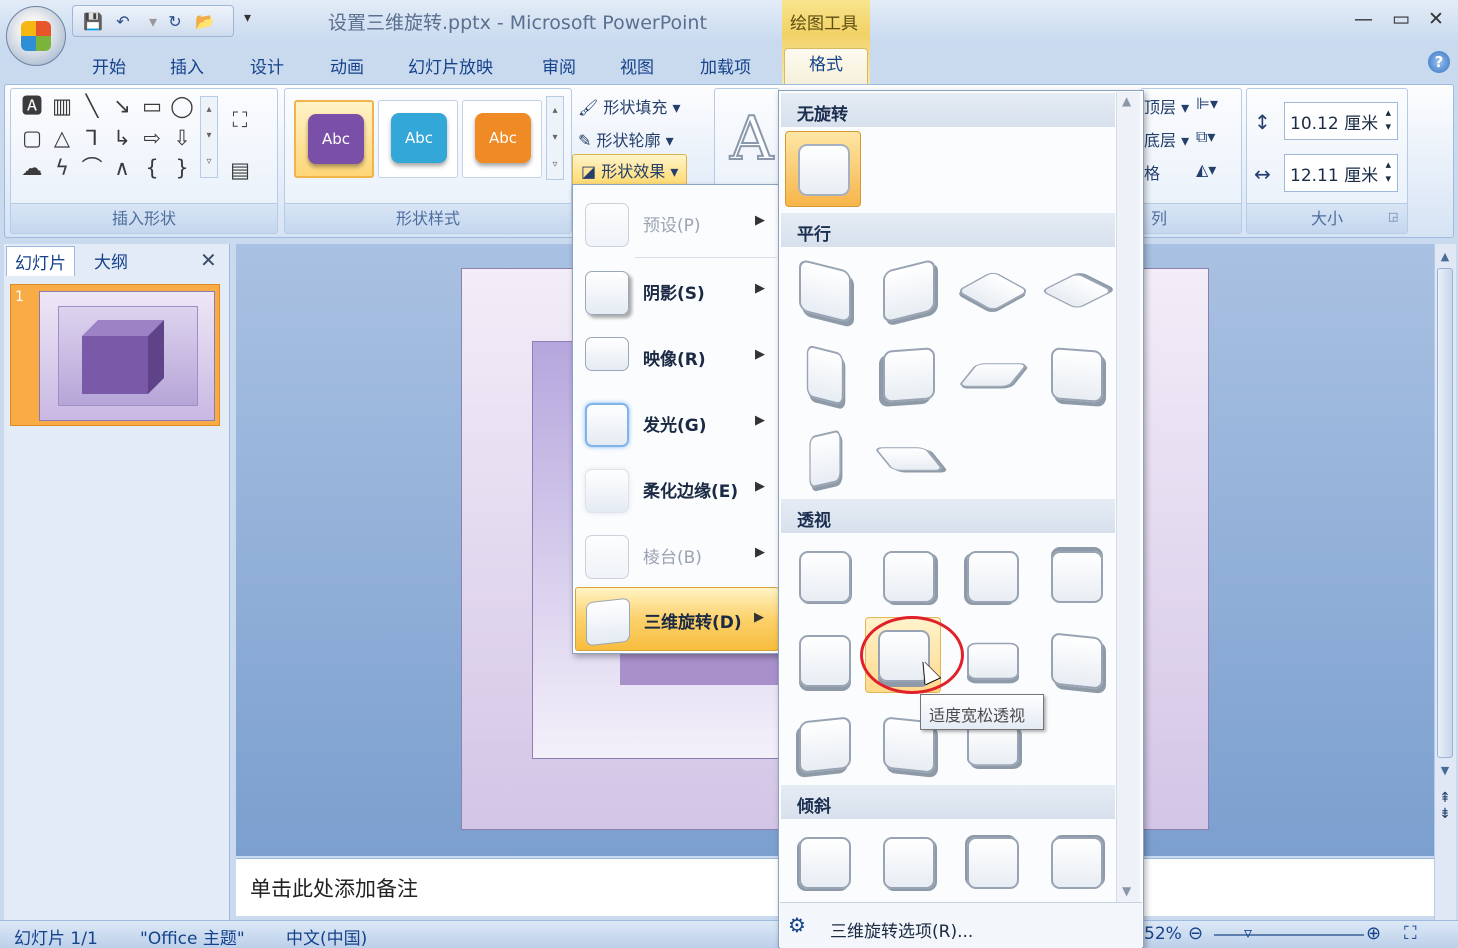 Image resolution: width=1458 pixels, height=948 pixels. Describe the element at coordinates (1363, 19) in the screenshot. I see `minimize-icon: —` at that location.